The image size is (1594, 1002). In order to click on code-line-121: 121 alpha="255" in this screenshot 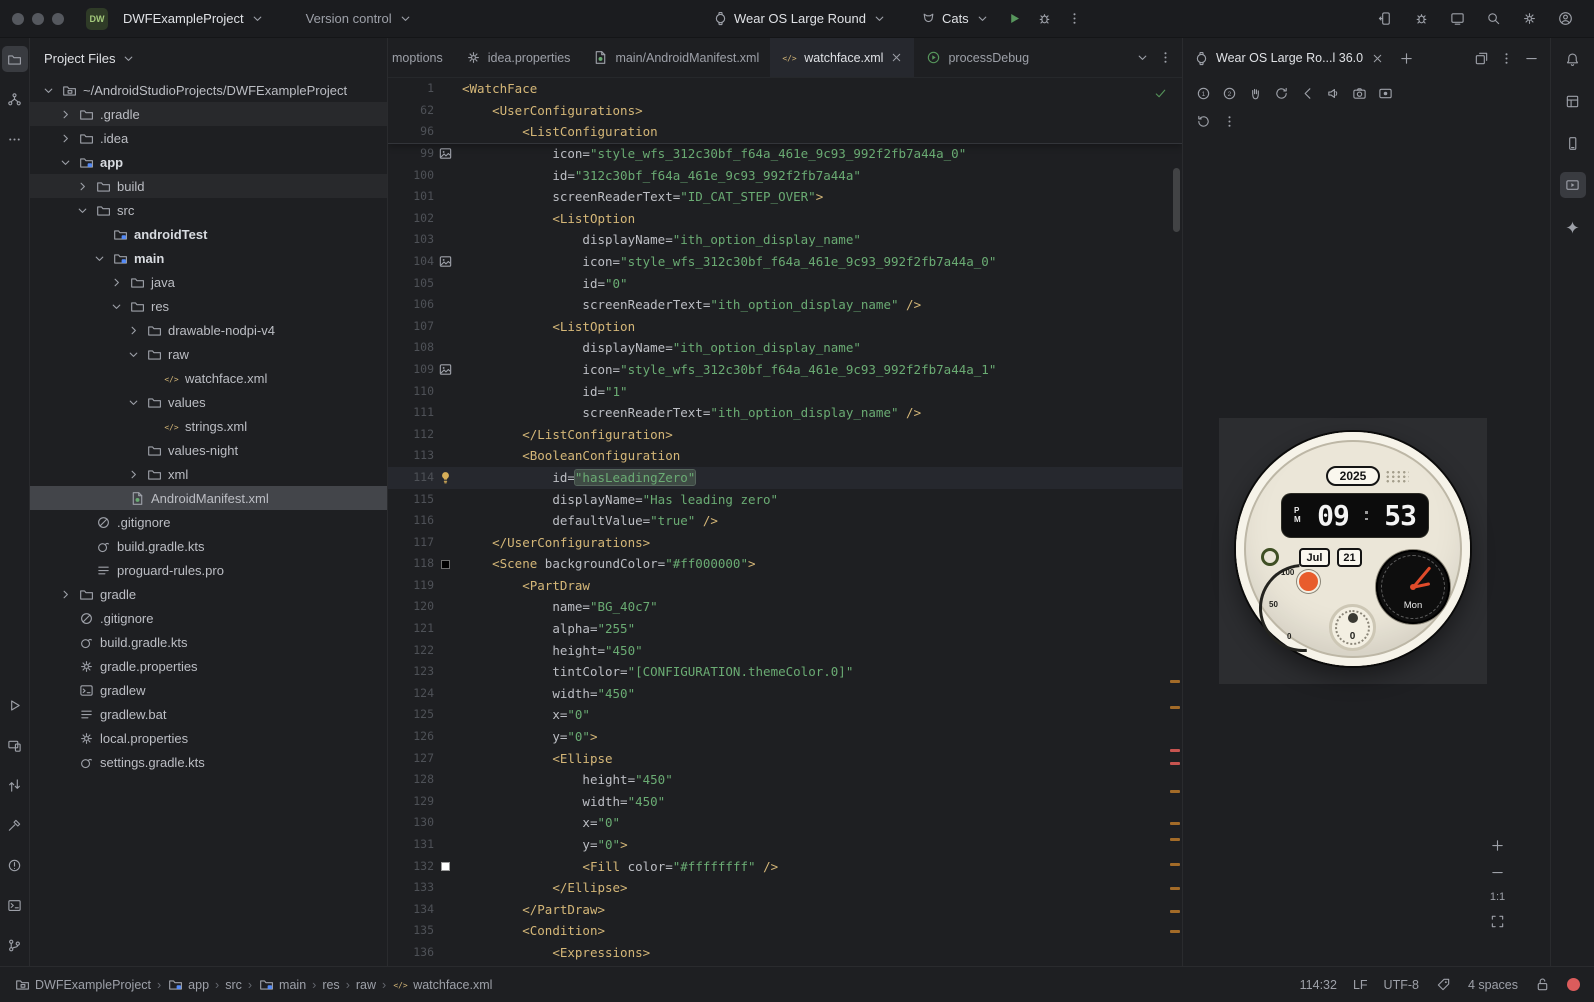, I will do `click(785, 629)`.